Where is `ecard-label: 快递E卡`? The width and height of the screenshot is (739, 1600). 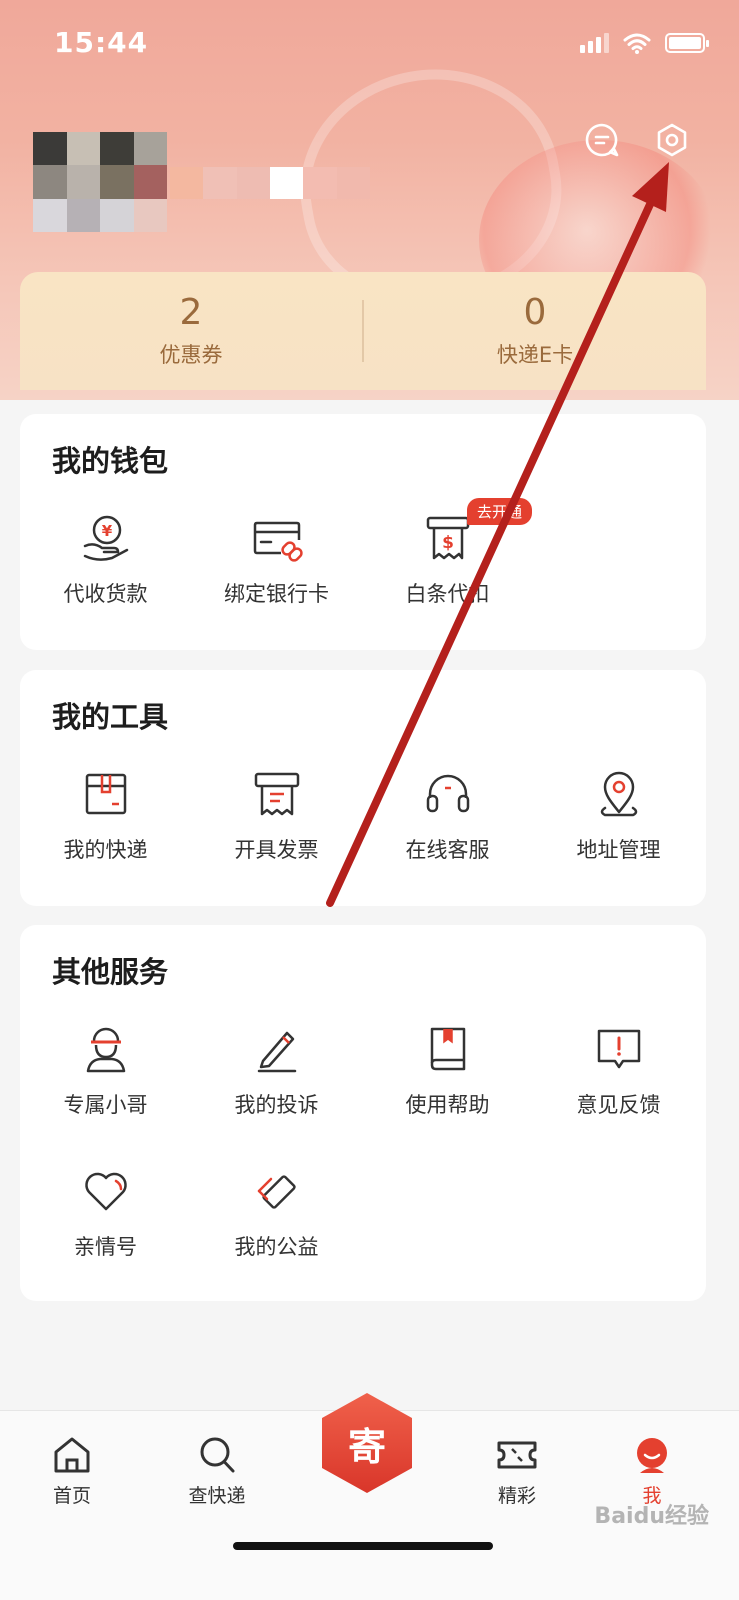
ecard-label: 快递E卡 is located at coordinates (535, 355).